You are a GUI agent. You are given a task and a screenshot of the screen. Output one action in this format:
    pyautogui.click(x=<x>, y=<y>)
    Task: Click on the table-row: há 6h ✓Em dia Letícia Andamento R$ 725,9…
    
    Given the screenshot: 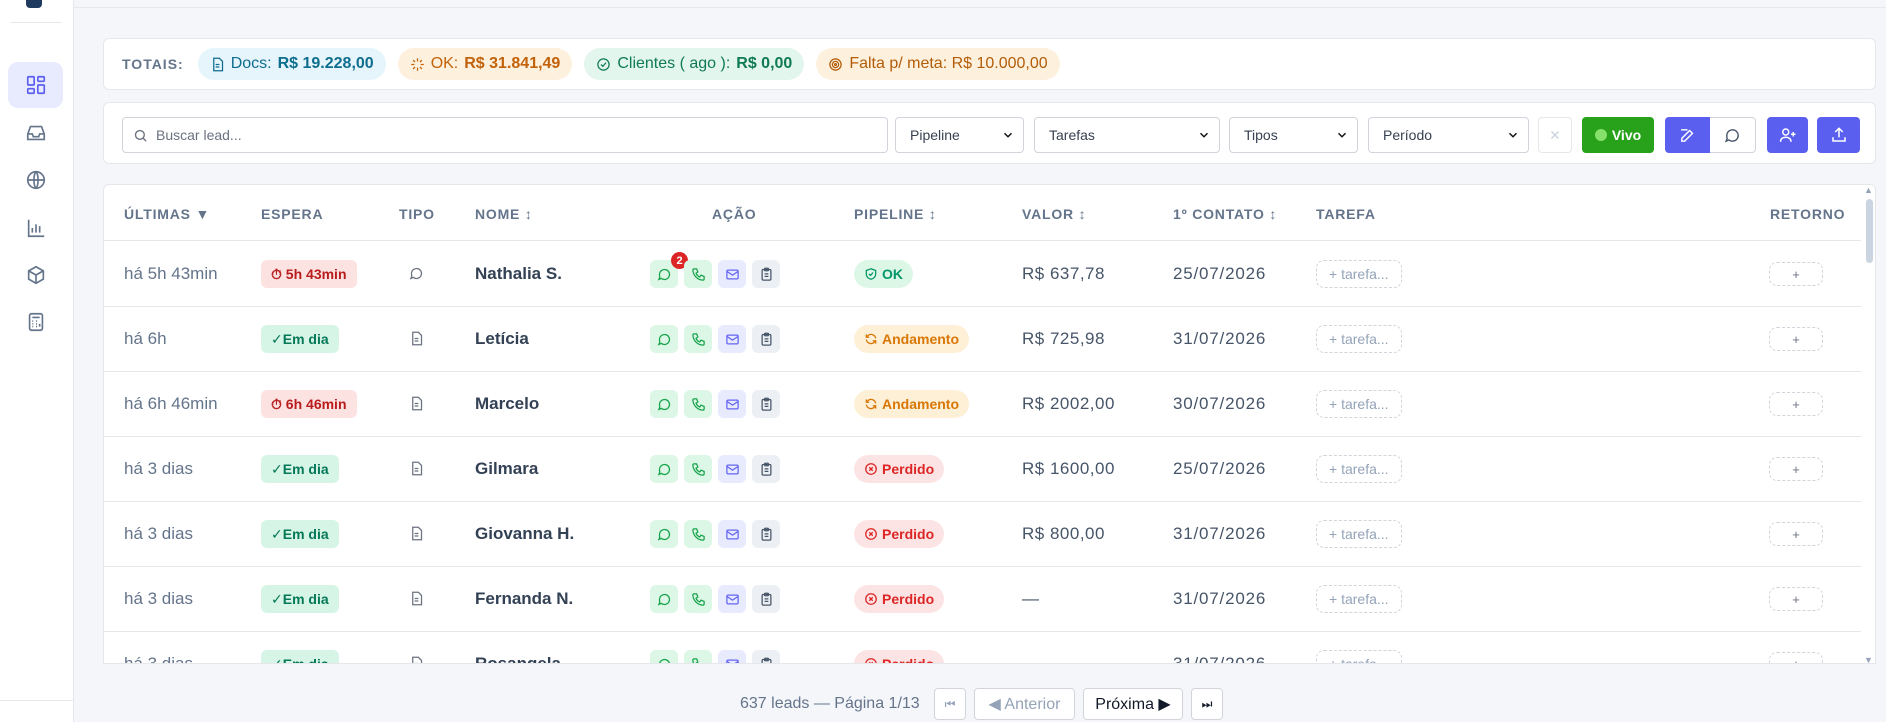 What is the action you would take?
    pyautogui.click(x=982, y=339)
    